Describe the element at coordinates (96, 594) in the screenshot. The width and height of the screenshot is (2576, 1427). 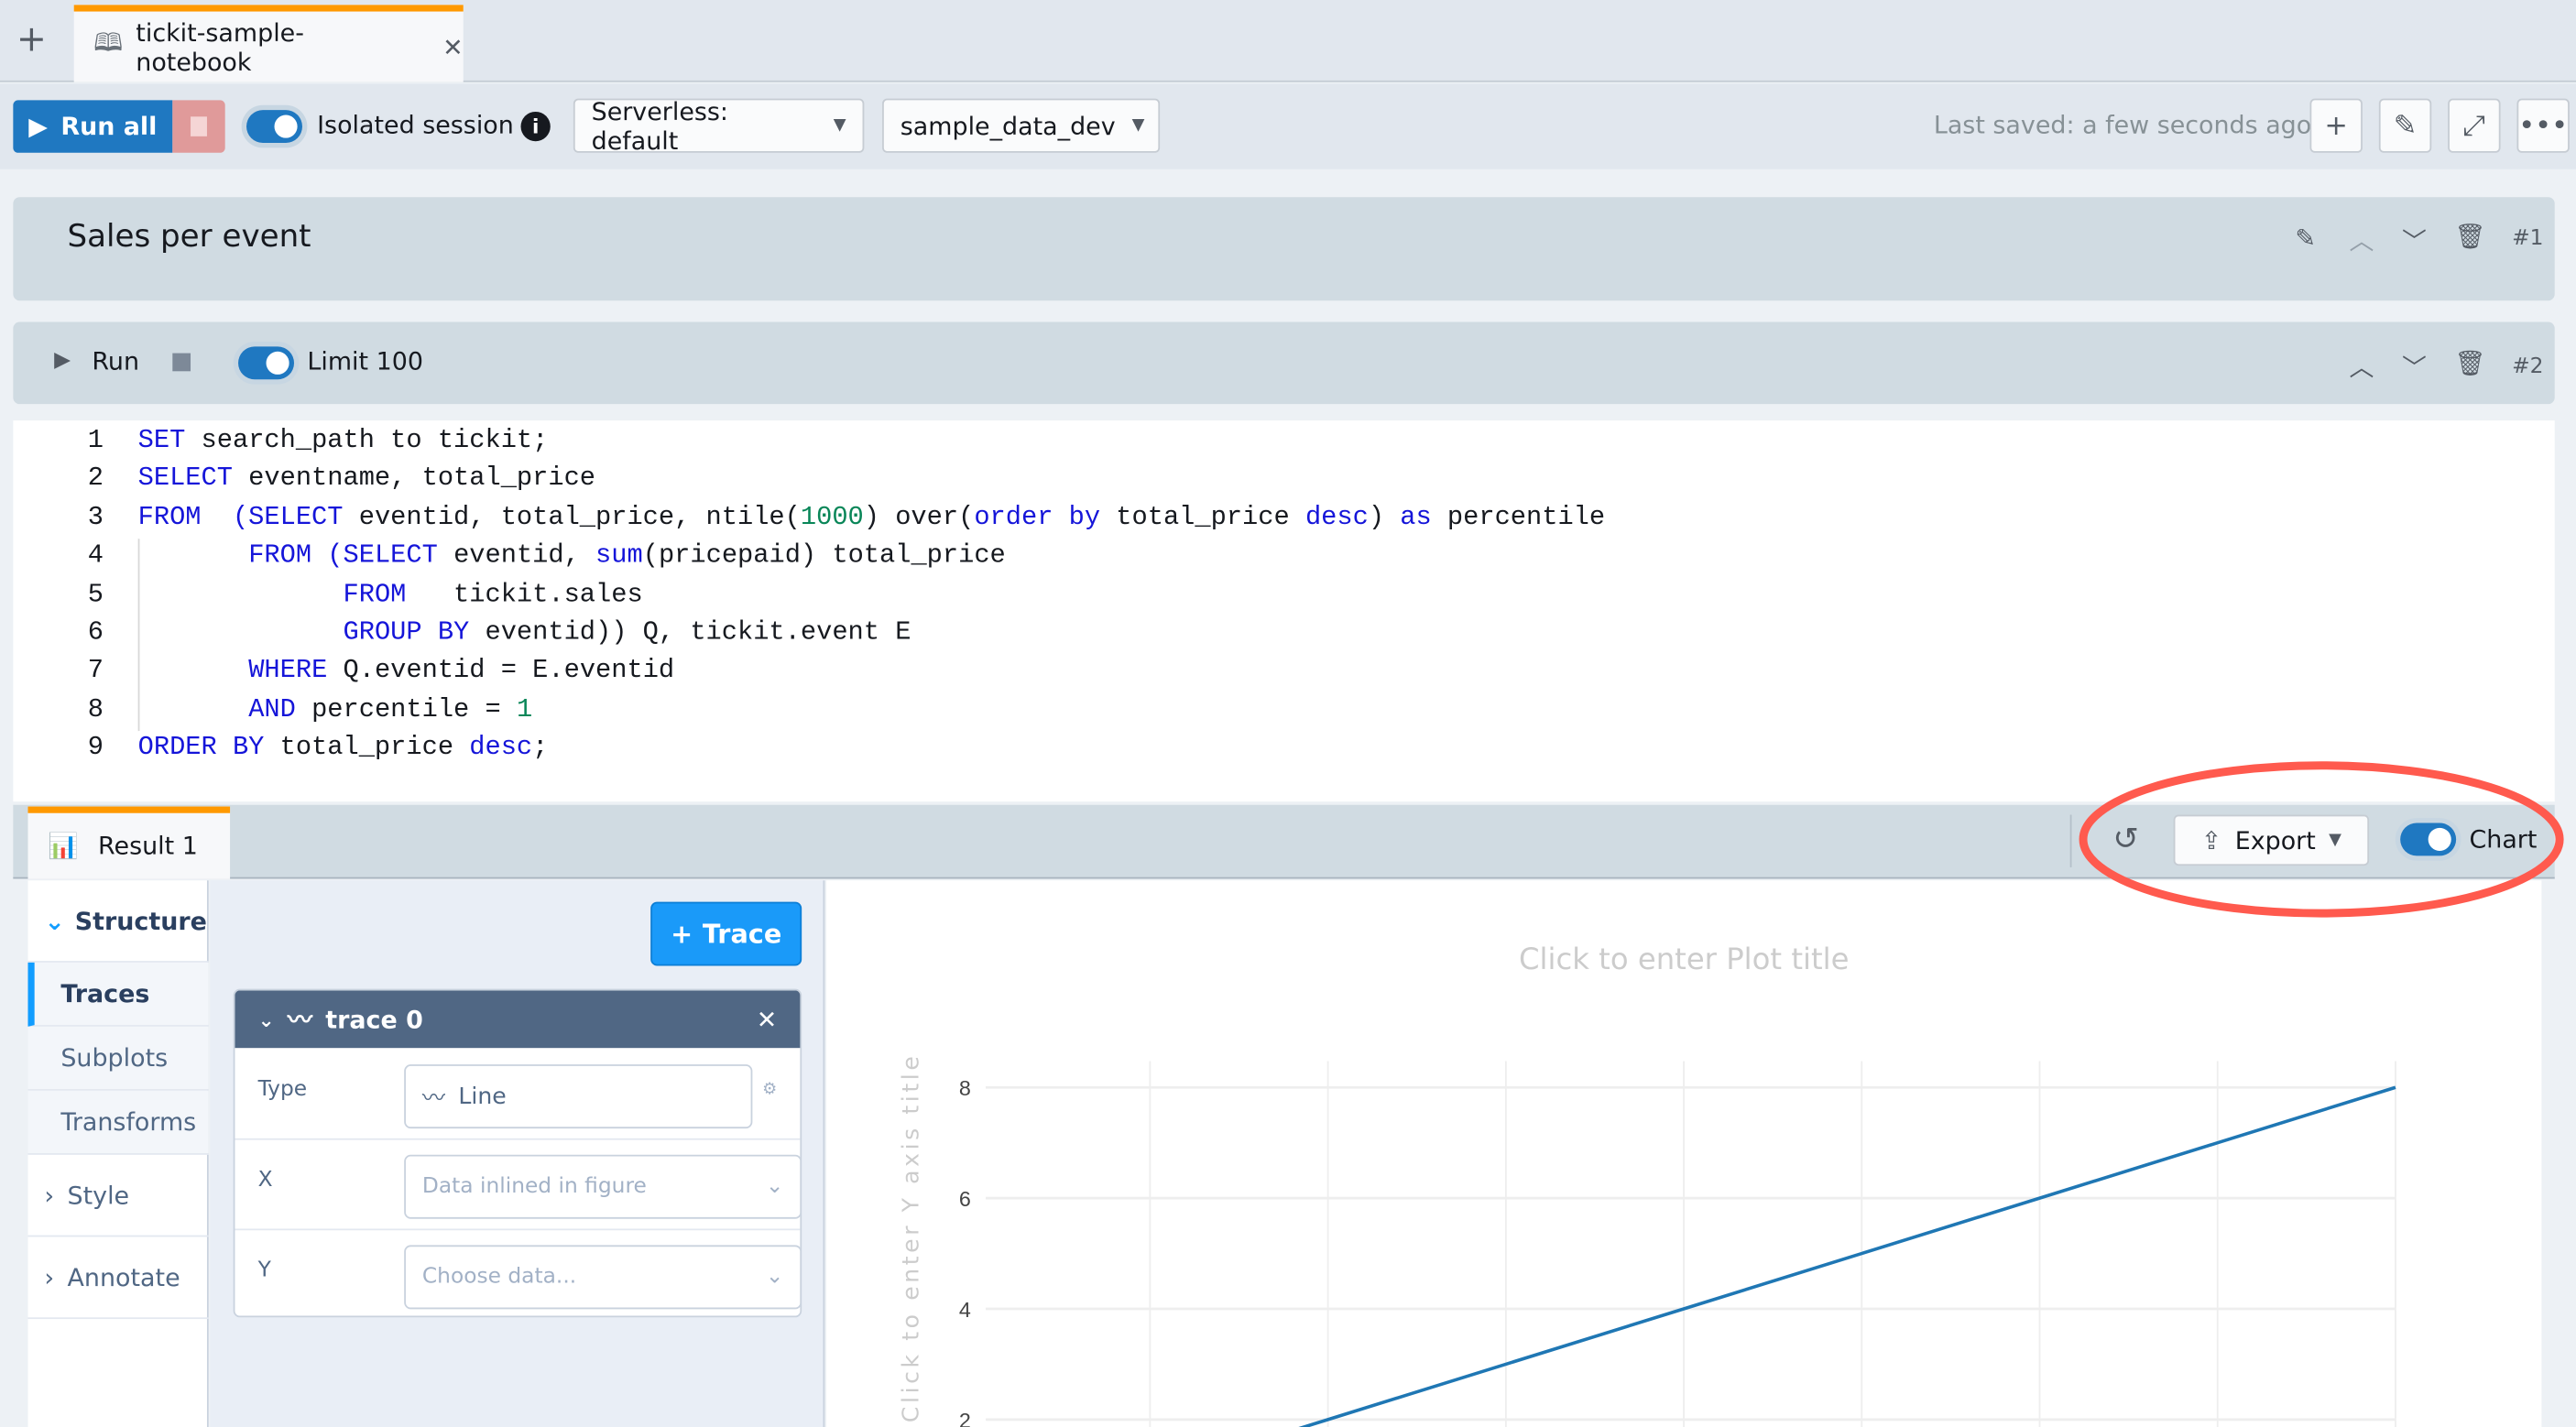
I see `line-number: 5` at that location.